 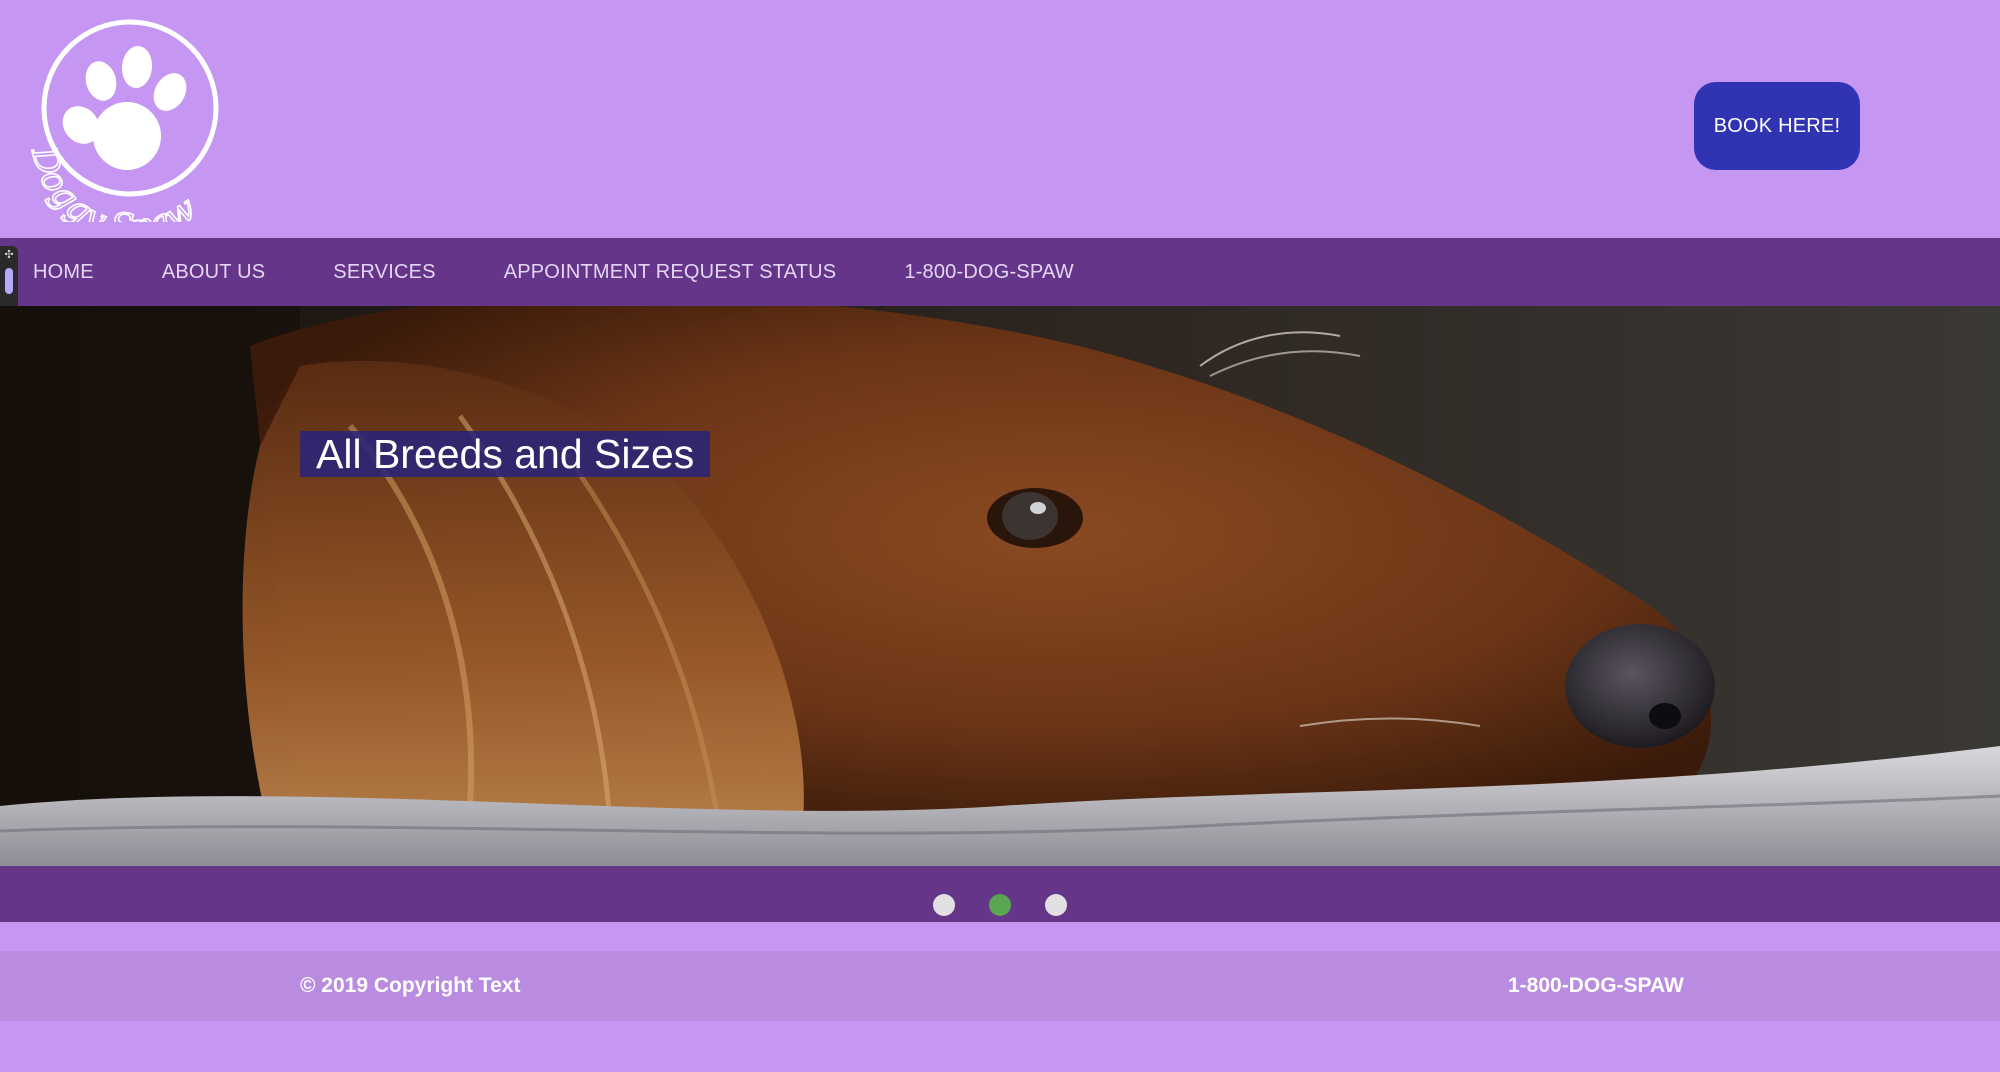 I want to click on site-footer: © 2019 Copyright Text 1-800-DOG-SPAW, so click(x=1000, y=986).